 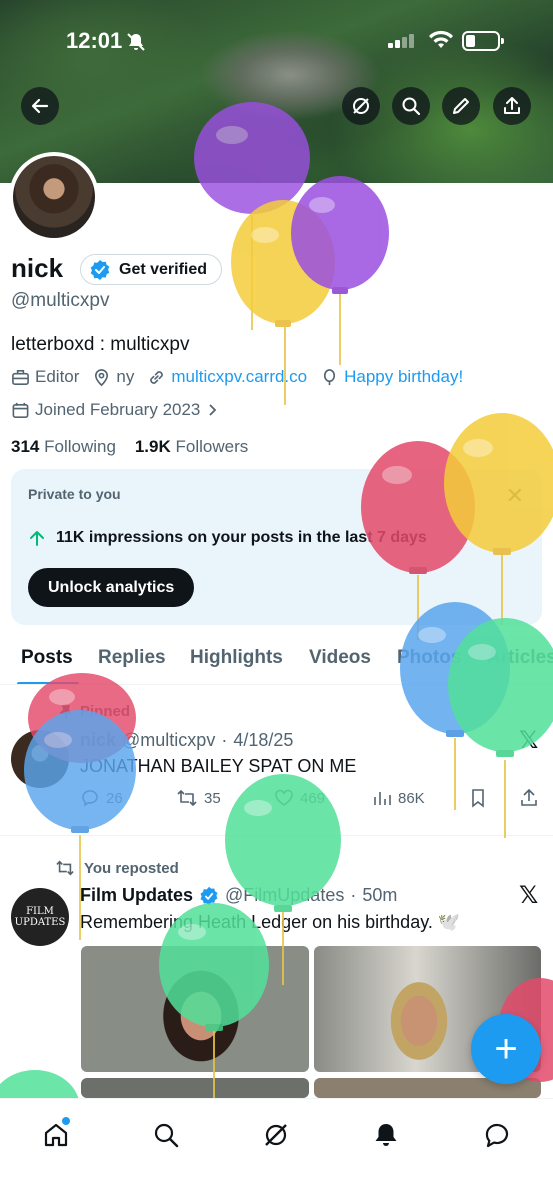 I want to click on get-verified-button: Get verified, so click(x=151, y=269).